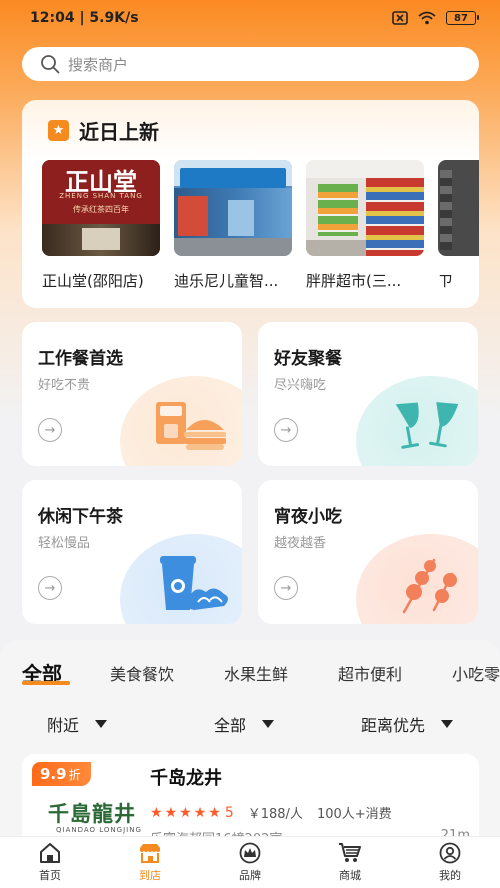 Image resolution: width=500 pixels, height=888 pixels. What do you see at coordinates (450, 853) in the screenshot?
I see `profile-icon` at bounding box center [450, 853].